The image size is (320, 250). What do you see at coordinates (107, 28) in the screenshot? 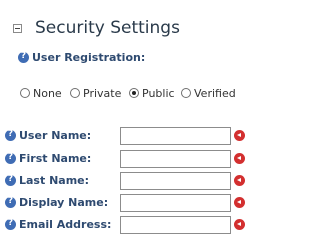
I see `page-title: Security Settings` at bounding box center [107, 28].